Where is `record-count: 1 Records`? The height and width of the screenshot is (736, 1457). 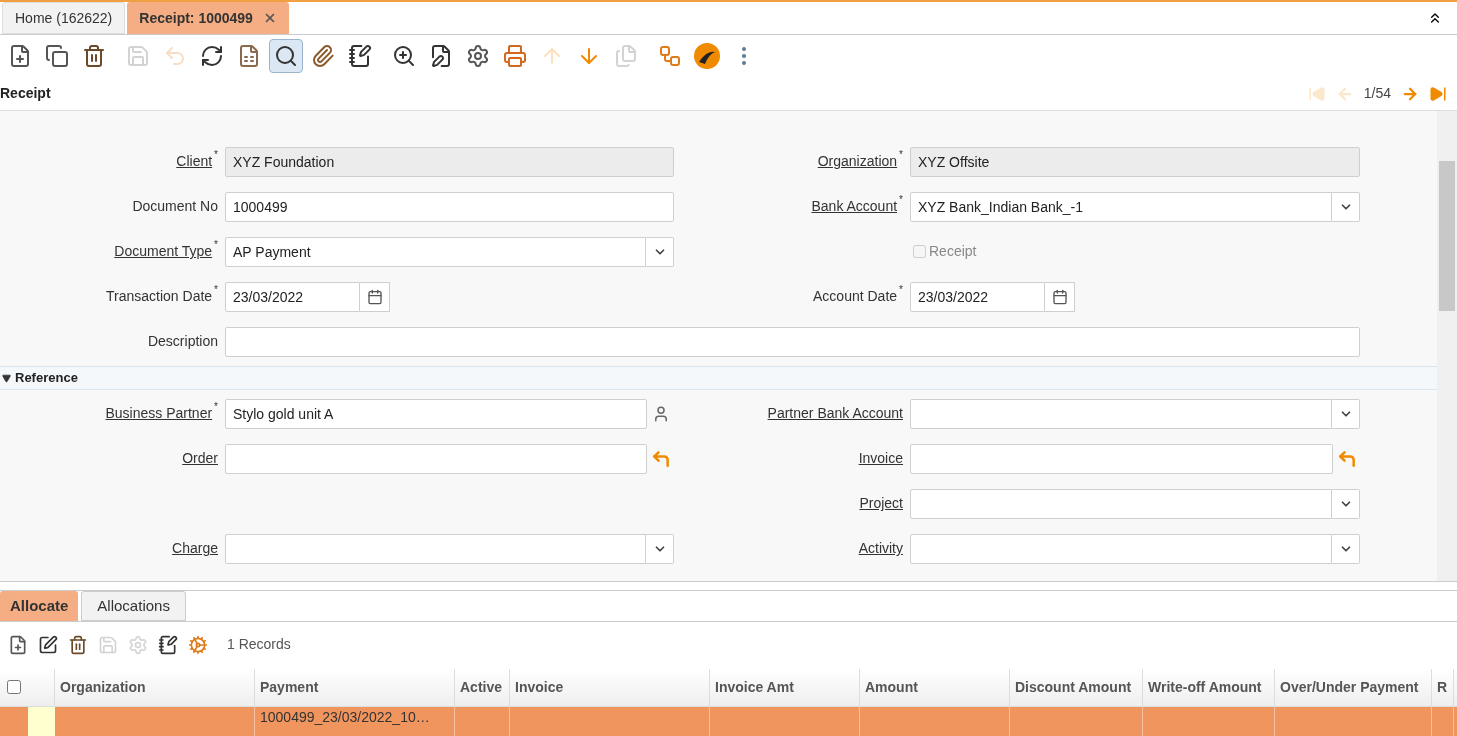
record-count: 1 Records is located at coordinates (259, 645).